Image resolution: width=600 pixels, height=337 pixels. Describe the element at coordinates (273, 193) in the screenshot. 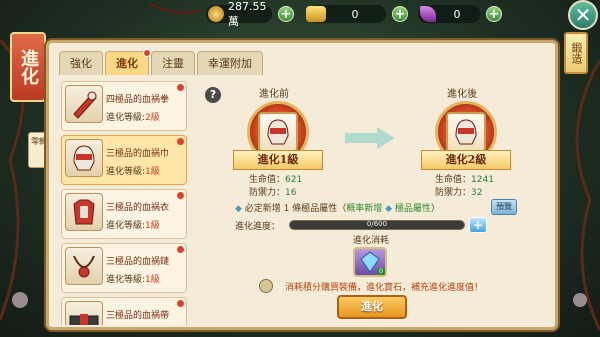

I see `before-defense: 防禦力：16` at that location.